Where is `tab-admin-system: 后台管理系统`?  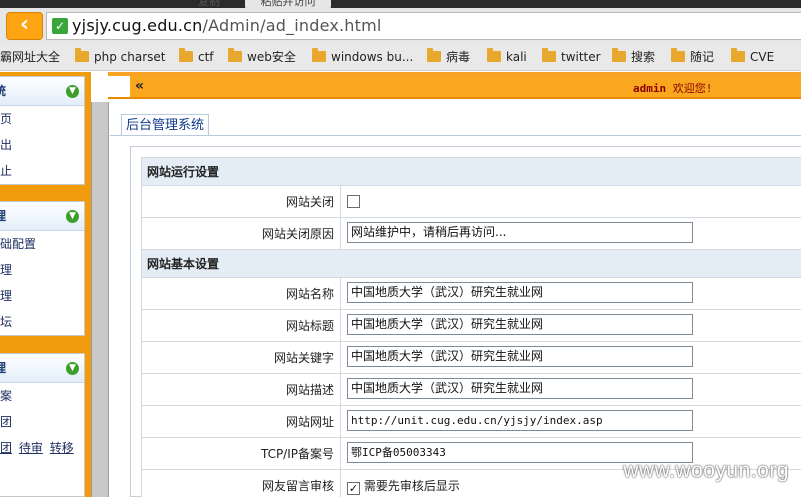 tab-admin-system: 后台管理系统 is located at coordinates (165, 125).